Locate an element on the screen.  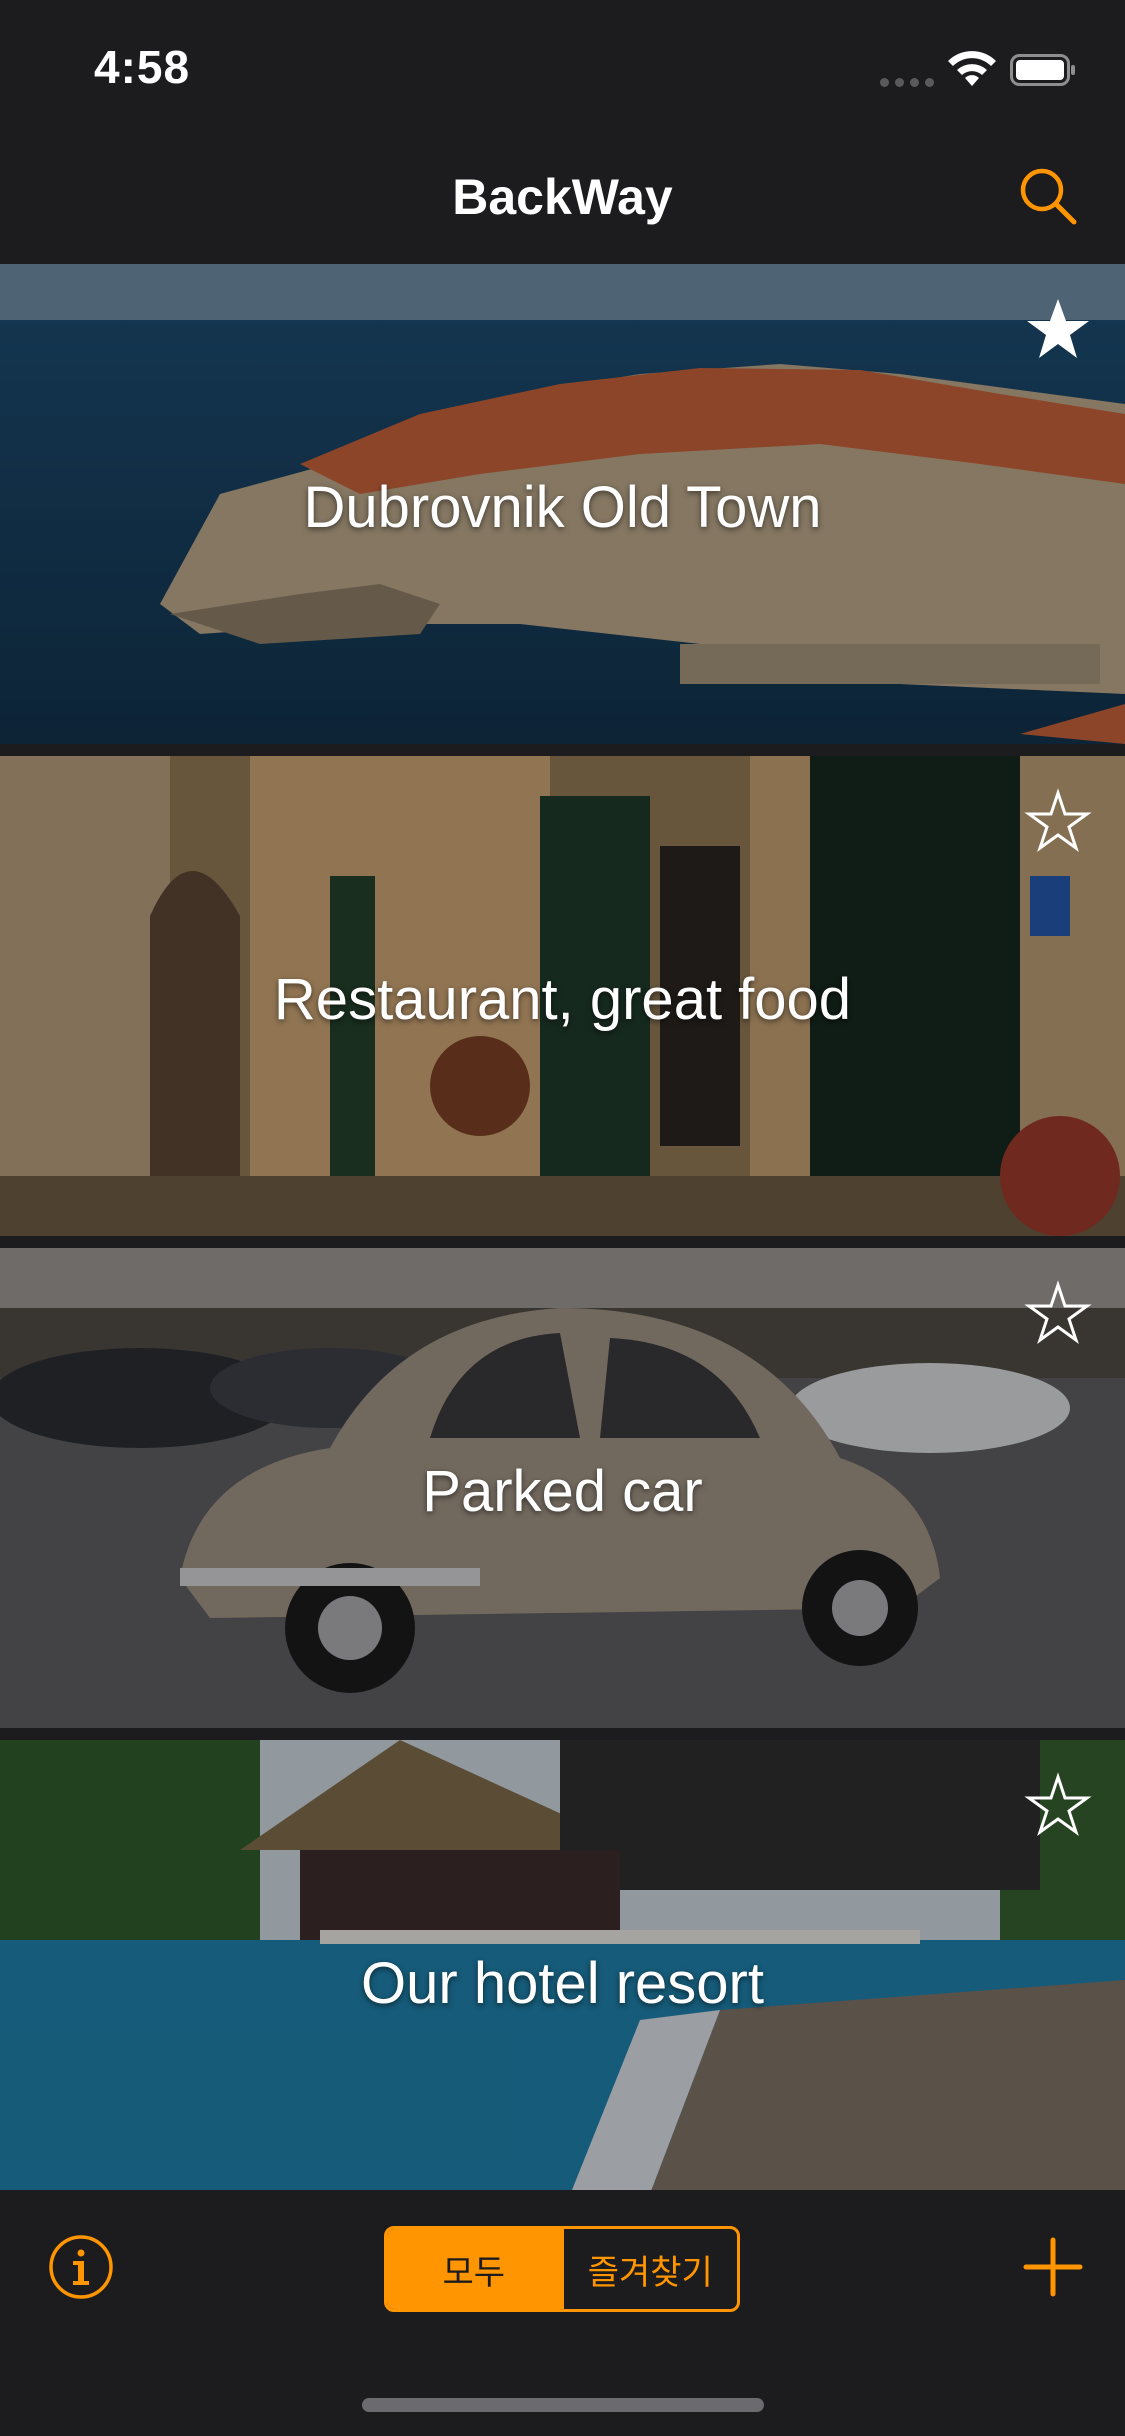
home-indicator is located at coordinates (563, 2405).